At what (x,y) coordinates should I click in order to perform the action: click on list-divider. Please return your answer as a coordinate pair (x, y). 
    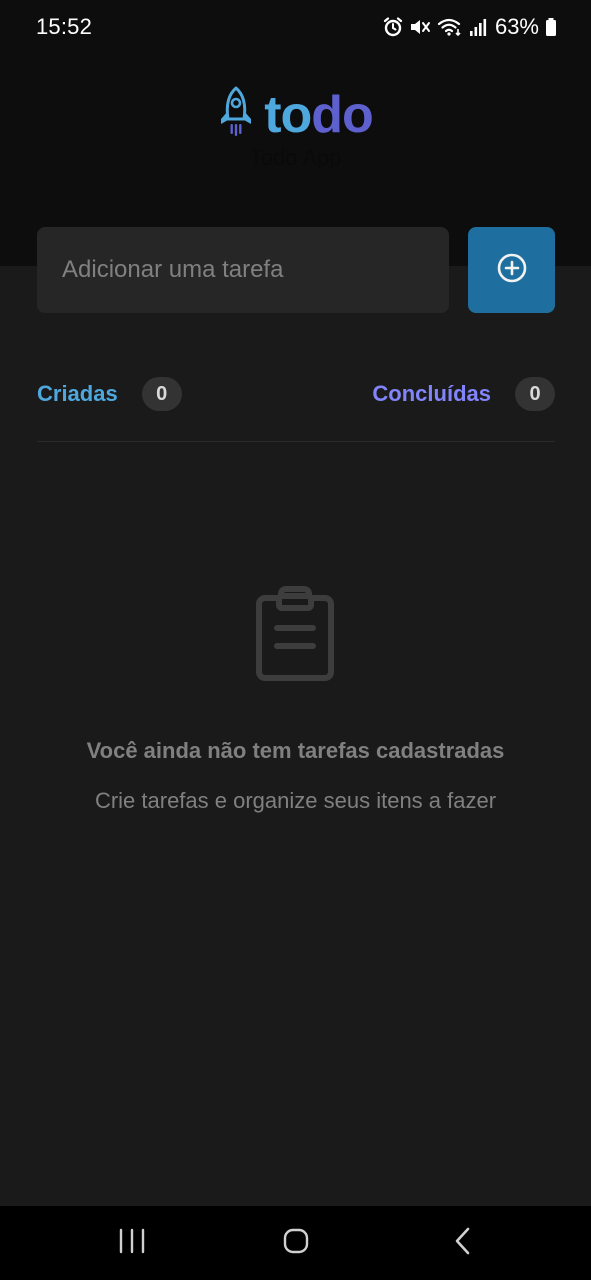
    Looking at the image, I should click on (296, 441).